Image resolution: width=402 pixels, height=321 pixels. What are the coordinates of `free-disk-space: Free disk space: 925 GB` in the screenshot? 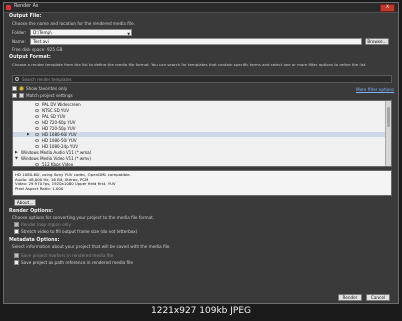 It's located at (37, 49).